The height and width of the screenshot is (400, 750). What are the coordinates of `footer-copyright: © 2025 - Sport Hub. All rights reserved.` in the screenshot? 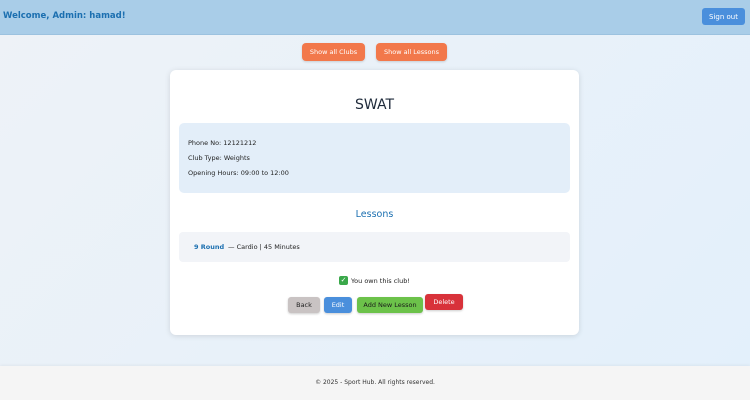 It's located at (375, 382).